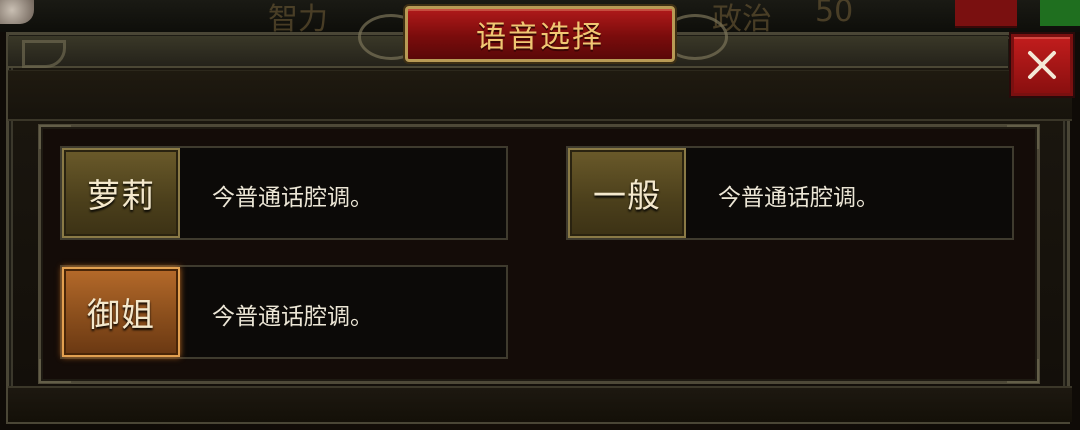 The width and height of the screenshot is (1080, 430). I want to click on voice-option-label: 一般, so click(627, 195).